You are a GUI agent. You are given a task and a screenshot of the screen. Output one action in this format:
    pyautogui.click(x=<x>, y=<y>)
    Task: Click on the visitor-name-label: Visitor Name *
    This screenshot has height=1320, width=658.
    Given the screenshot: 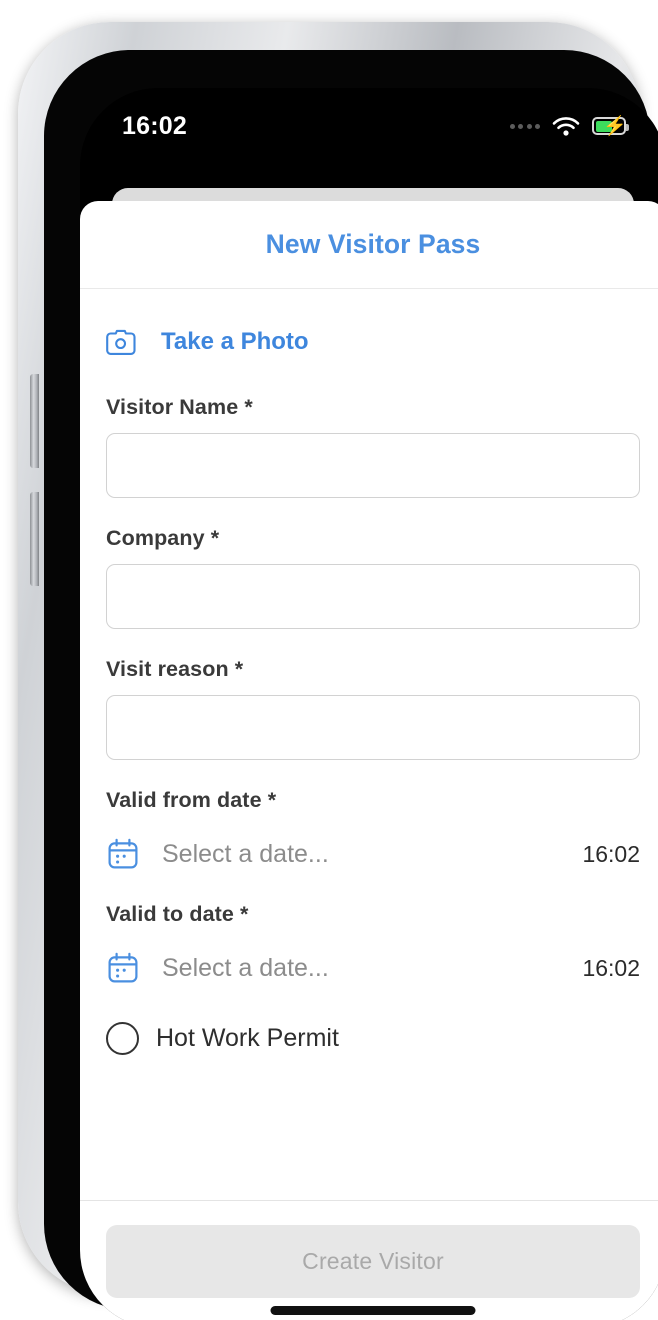 What is the action you would take?
    pyautogui.click(x=179, y=407)
    